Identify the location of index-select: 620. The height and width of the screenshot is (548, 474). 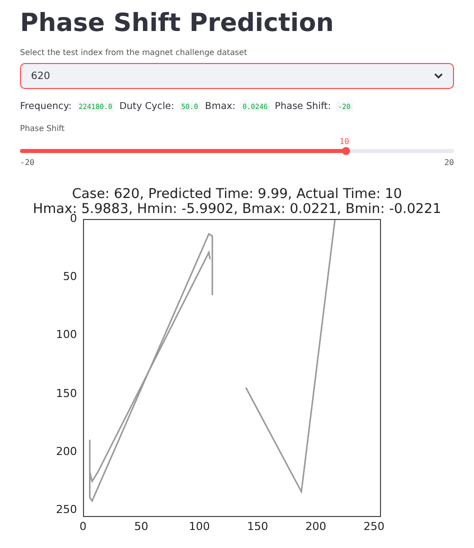
(237, 76).